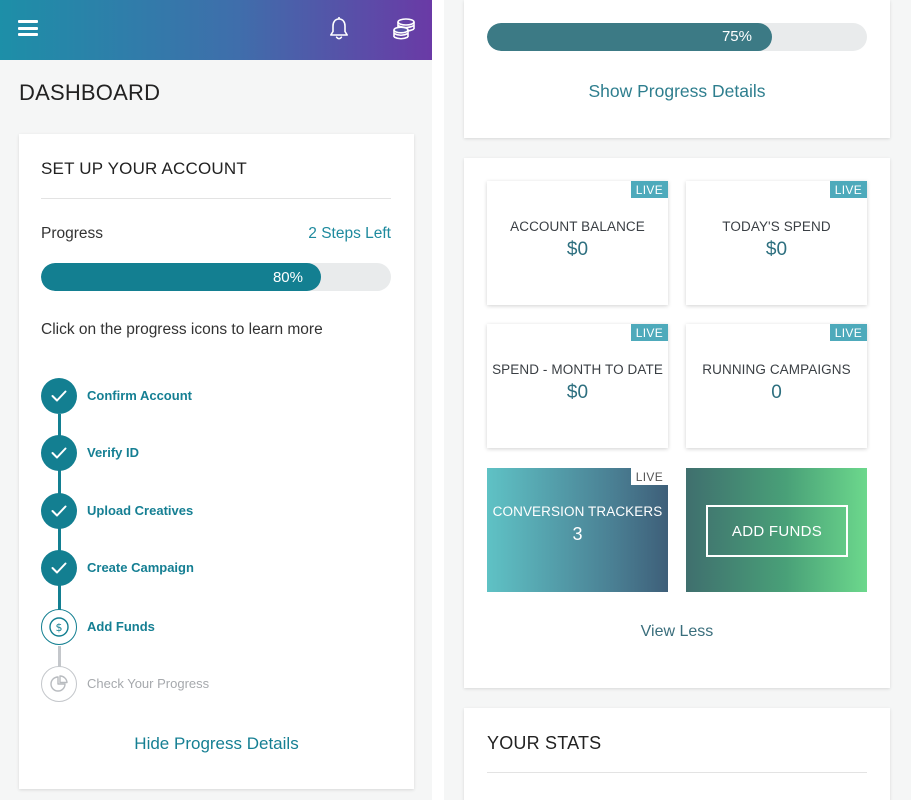 This screenshot has height=800, width=911. What do you see at coordinates (677, 91) in the screenshot?
I see `show-progress-details-link: Show Progress Details` at bounding box center [677, 91].